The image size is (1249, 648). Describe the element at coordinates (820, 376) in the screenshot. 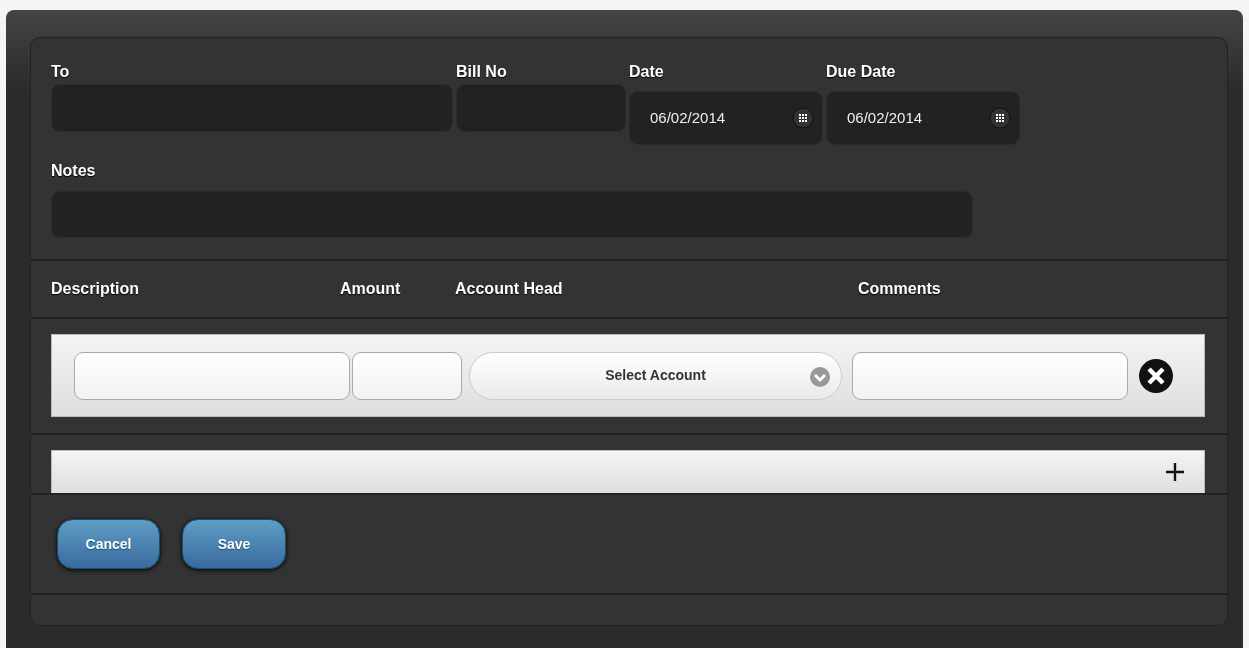

I see `chevron-down-icon` at that location.